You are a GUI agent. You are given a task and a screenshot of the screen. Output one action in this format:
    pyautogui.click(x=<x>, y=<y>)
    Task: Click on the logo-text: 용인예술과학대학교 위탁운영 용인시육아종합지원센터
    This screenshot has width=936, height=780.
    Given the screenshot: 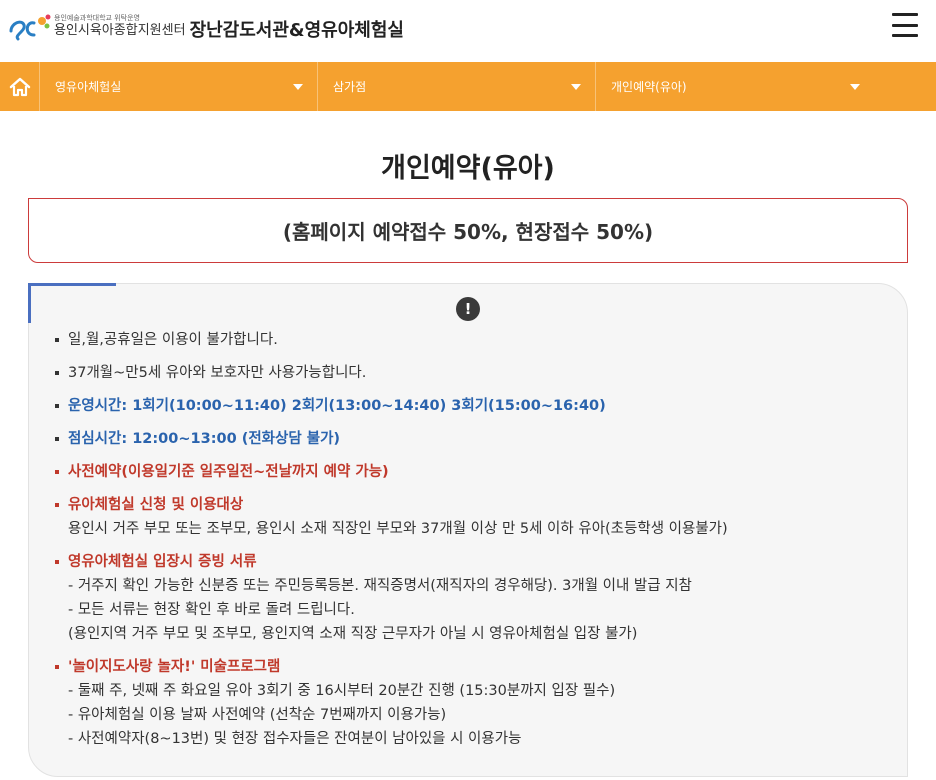 What is the action you would take?
    pyautogui.click(x=120, y=26)
    